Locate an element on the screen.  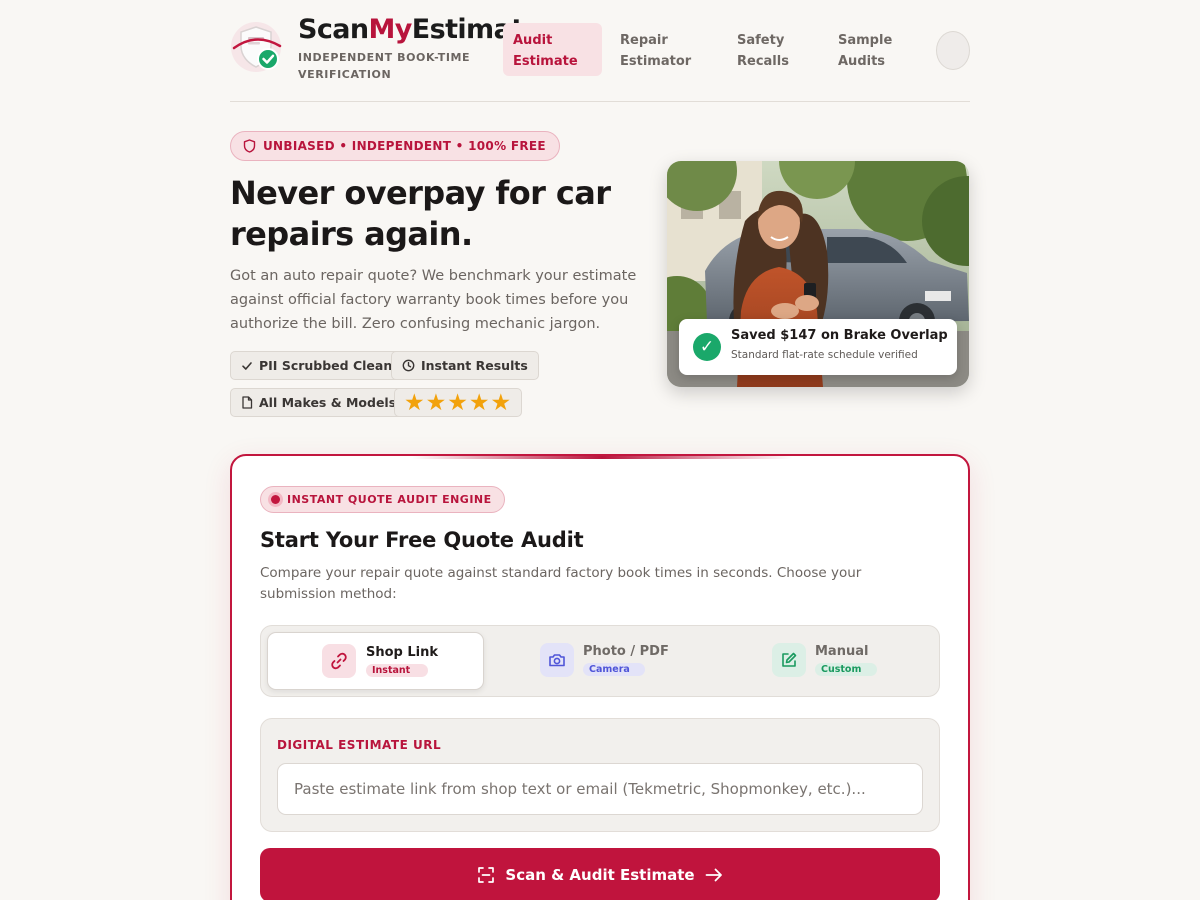
engine-badge-label: INSTANT QUOTE AUDIT ENGINE is located at coordinates (389, 499).